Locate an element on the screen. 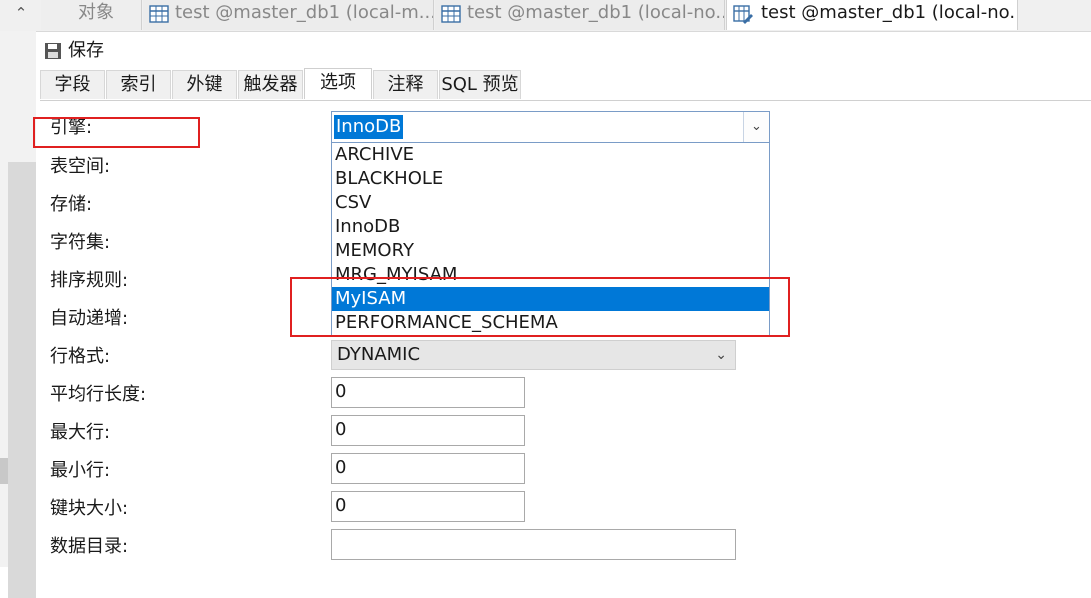 This screenshot has height=598, width=1091. data-directory-label: 数据目录: is located at coordinates (89, 546).